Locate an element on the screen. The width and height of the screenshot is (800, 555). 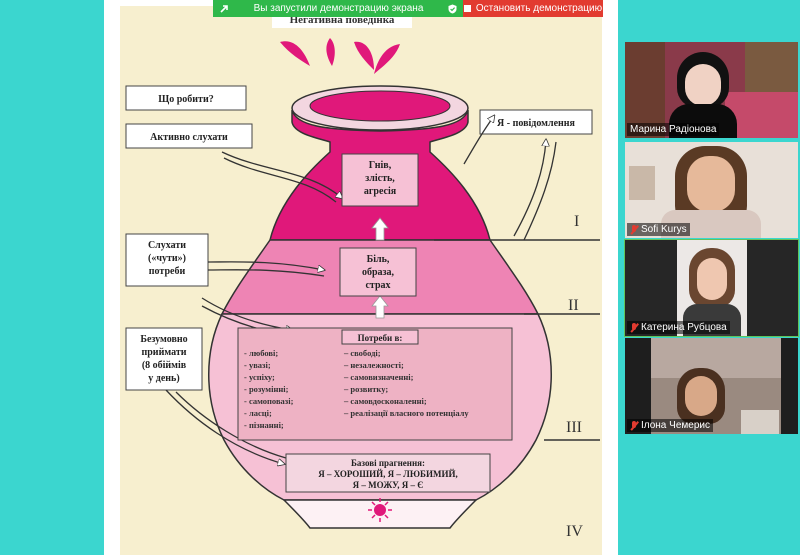
participant-name-tag: Sofi Kurys is located at coordinates (658, 229).